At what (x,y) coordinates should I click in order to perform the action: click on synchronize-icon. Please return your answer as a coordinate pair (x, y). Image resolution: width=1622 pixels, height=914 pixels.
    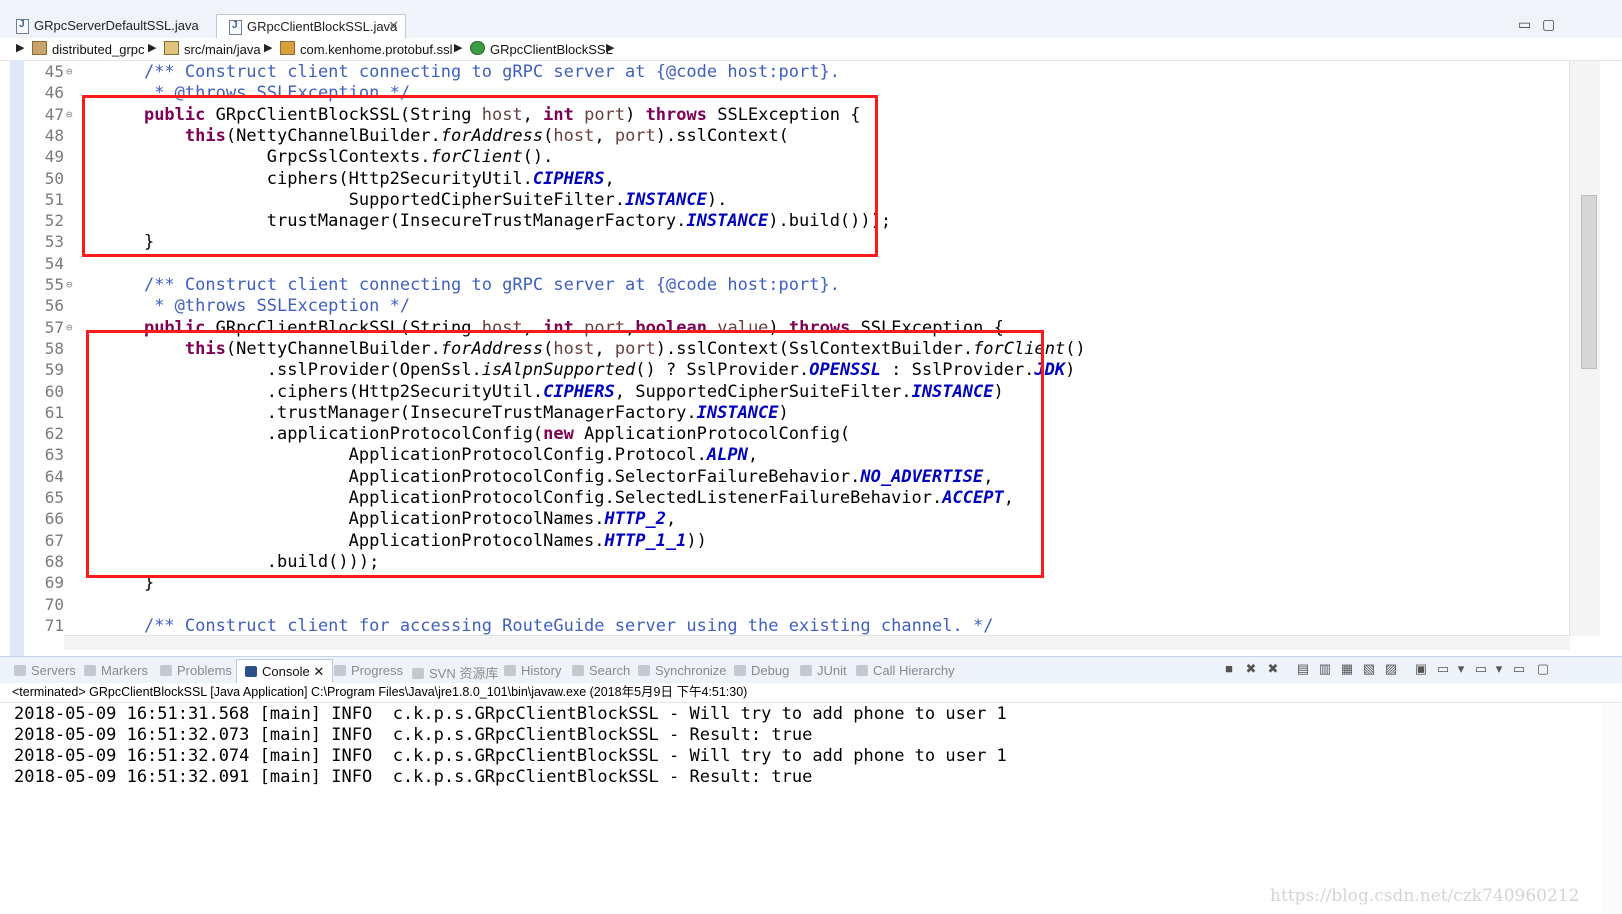
    Looking at the image, I should click on (644, 670).